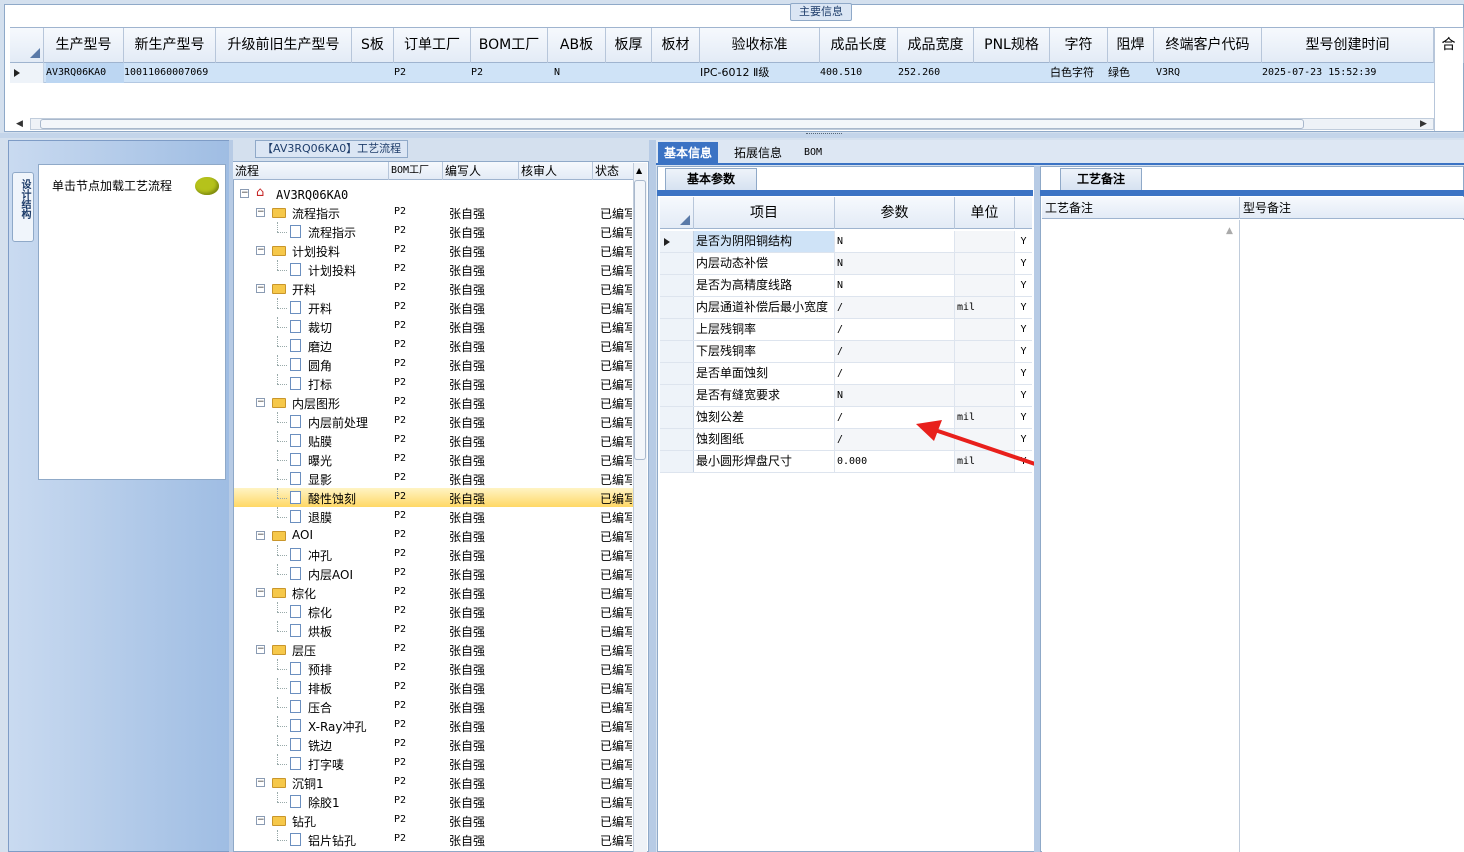  Describe the element at coordinates (433, 706) in the screenshot. I see `tree-leaf-node: 压合 P2 张自强 已编写` at that location.